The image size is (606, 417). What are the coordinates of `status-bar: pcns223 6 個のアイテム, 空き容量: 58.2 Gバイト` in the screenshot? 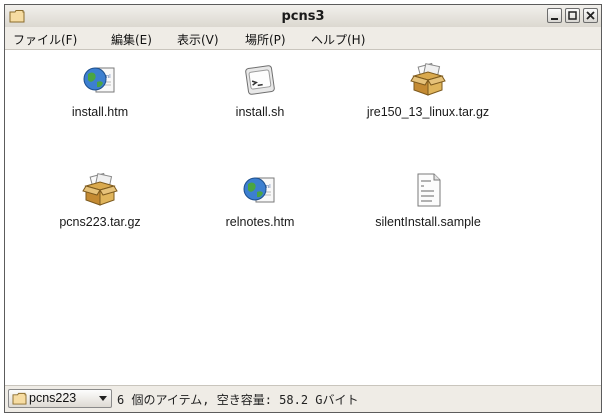 It's located at (303, 398).